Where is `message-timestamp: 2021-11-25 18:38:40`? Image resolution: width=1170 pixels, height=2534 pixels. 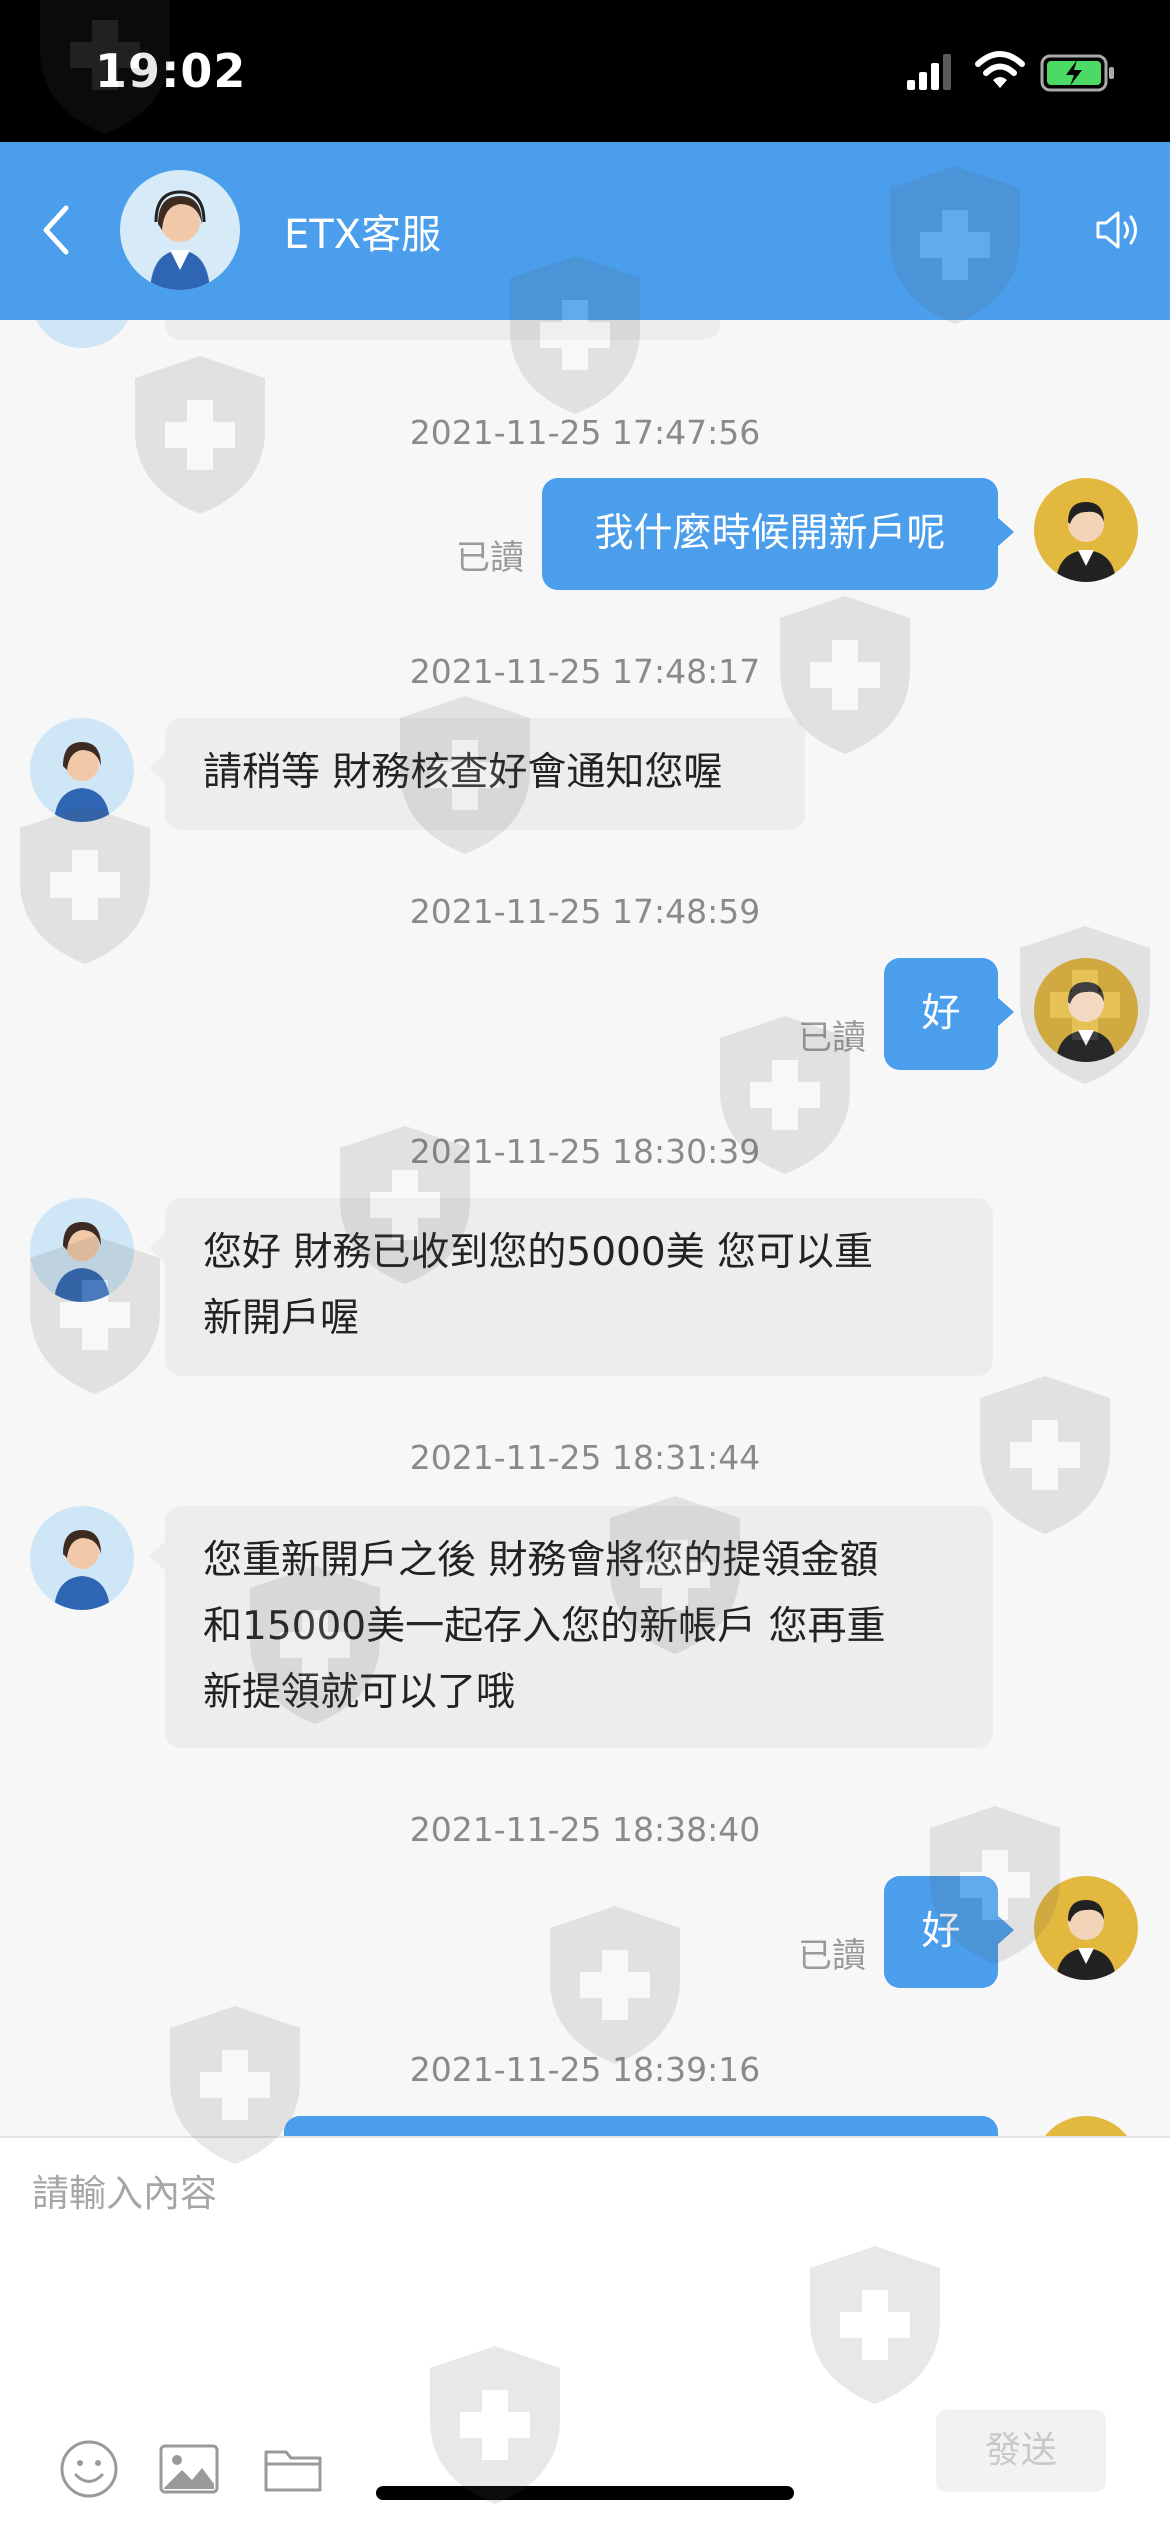
message-timestamp: 2021-11-25 18:38:40 is located at coordinates (585, 1829).